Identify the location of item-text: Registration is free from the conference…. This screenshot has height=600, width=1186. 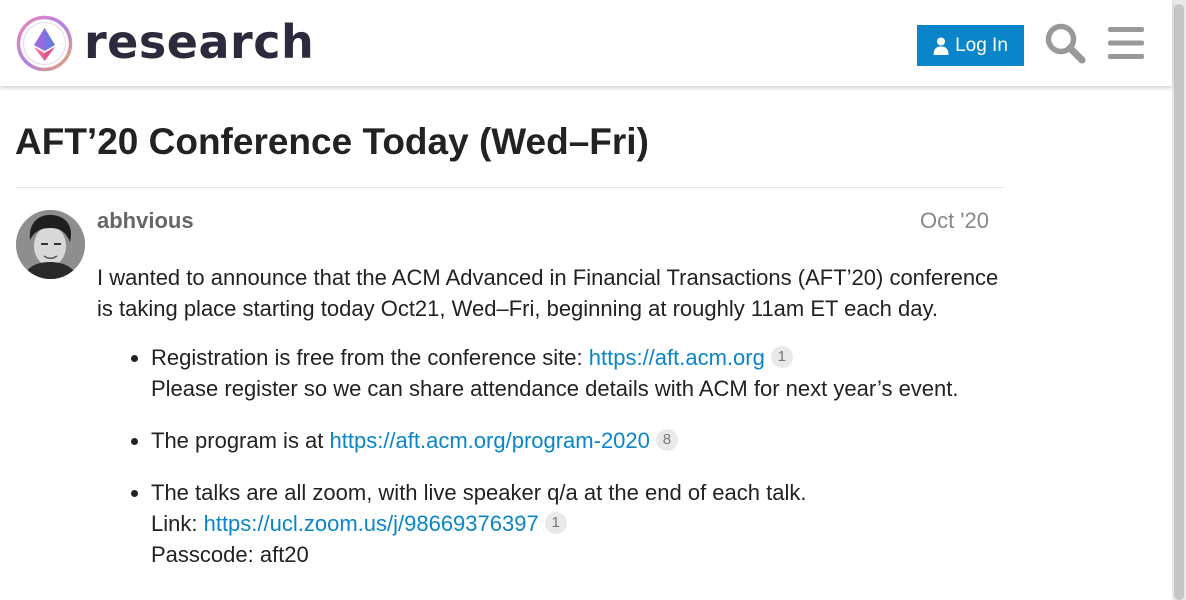
(370, 357).